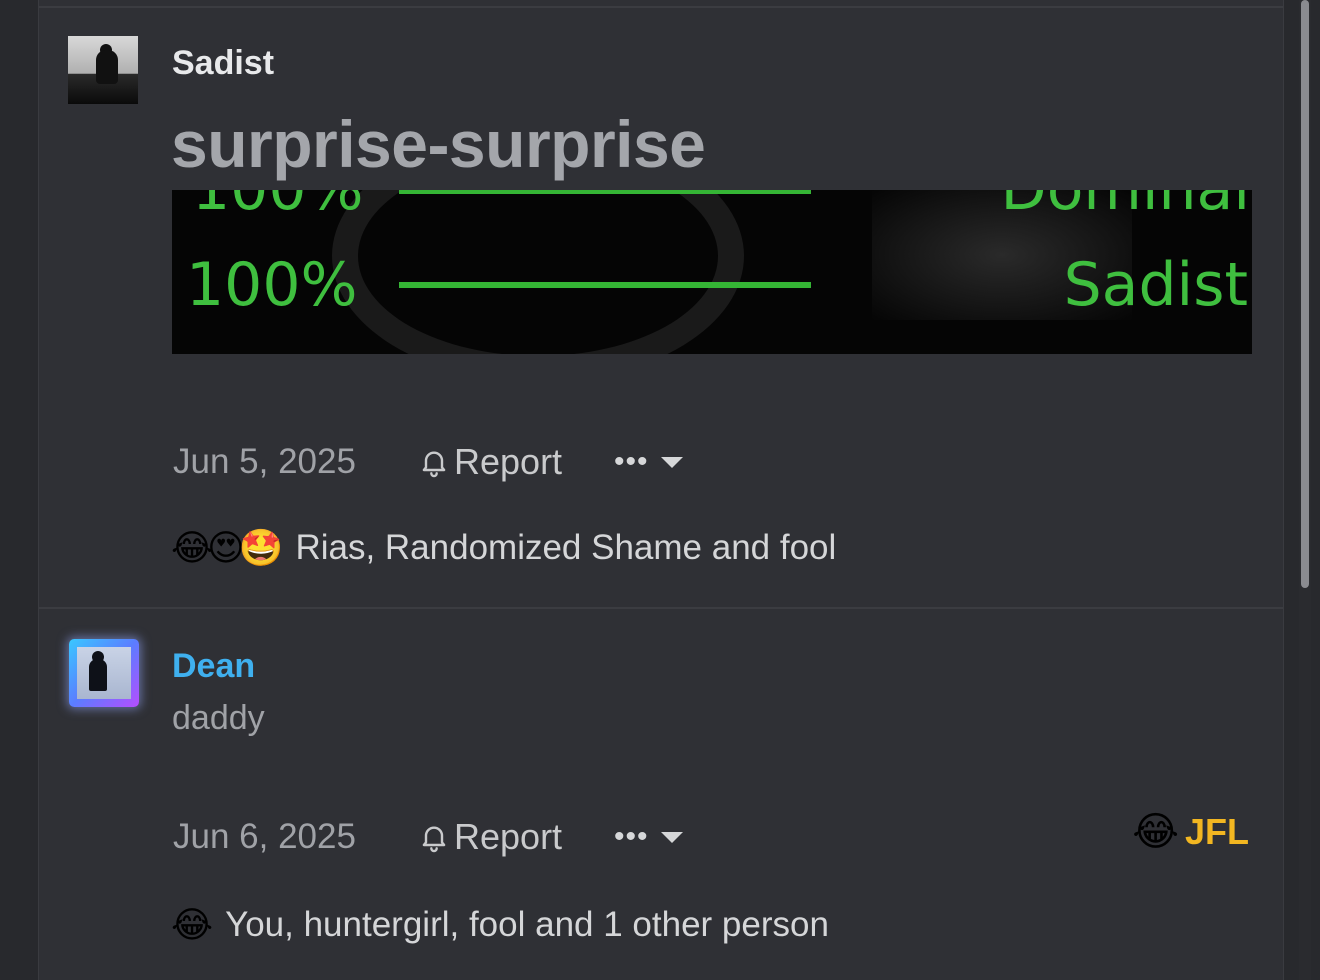 The width and height of the screenshot is (1320, 980). I want to click on post-title: surprise-surprise, so click(438, 144).